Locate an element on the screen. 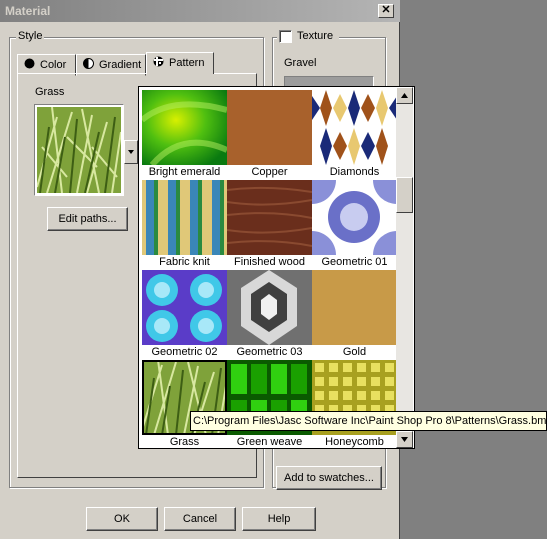  pattern-item-label: Grass is located at coordinates (184, 442).